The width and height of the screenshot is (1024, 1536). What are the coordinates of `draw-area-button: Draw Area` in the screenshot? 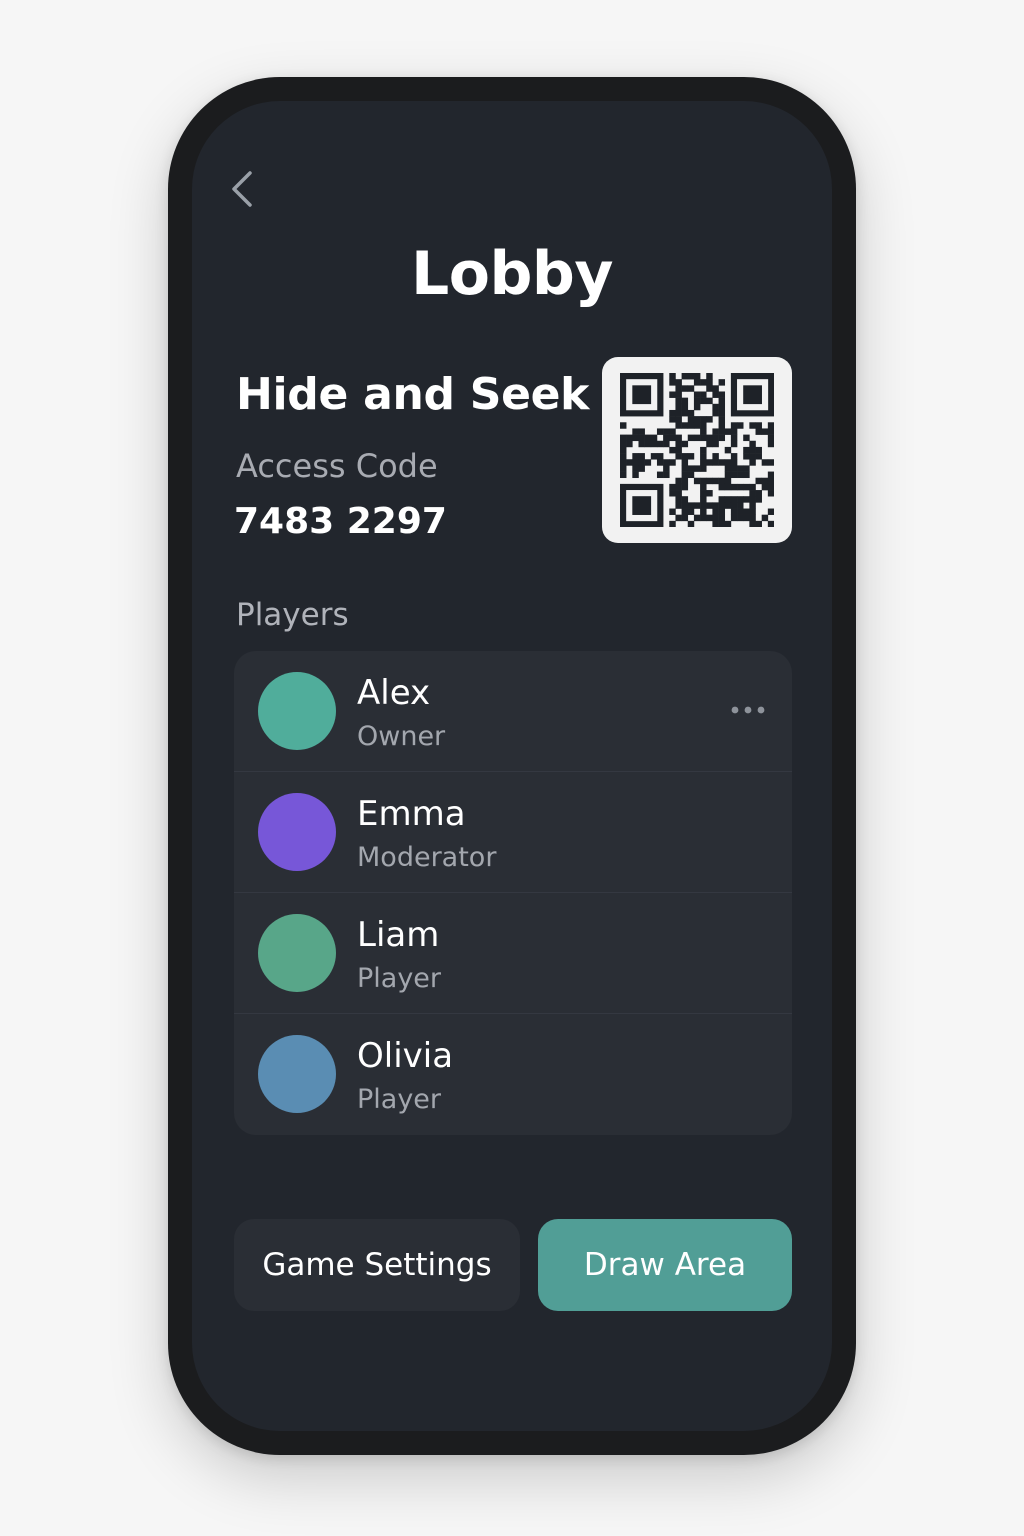 It's located at (665, 1265).